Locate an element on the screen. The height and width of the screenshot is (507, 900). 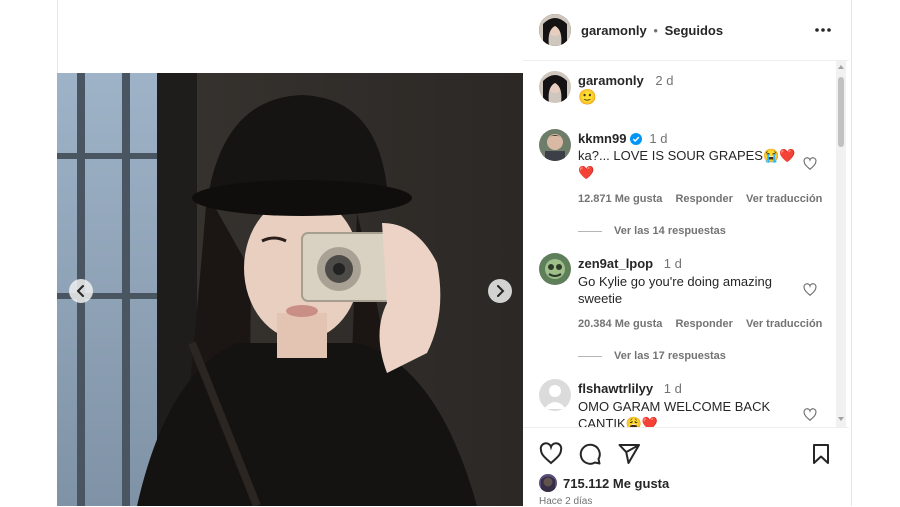
comments-scrollbar is located at coordinates (841, 244).